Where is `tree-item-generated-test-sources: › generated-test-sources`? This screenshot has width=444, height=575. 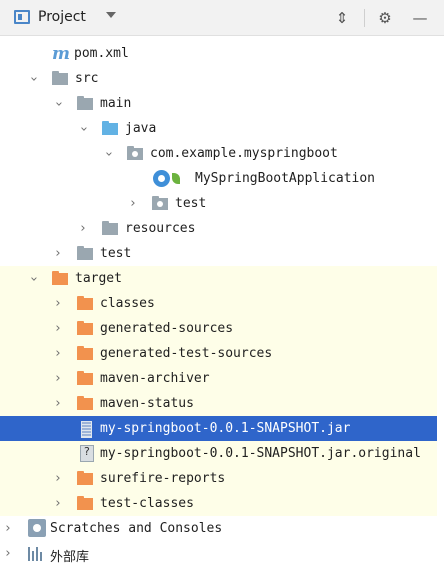
tree-item-generated-test-sources: › generated-test-sources is located at coordinates (218, 353).